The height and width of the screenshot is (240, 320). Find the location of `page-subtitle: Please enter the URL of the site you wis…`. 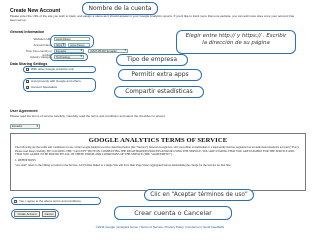

page-subtitle: Please enter the URL of the site you wis… is located at coordinates (152, 18).